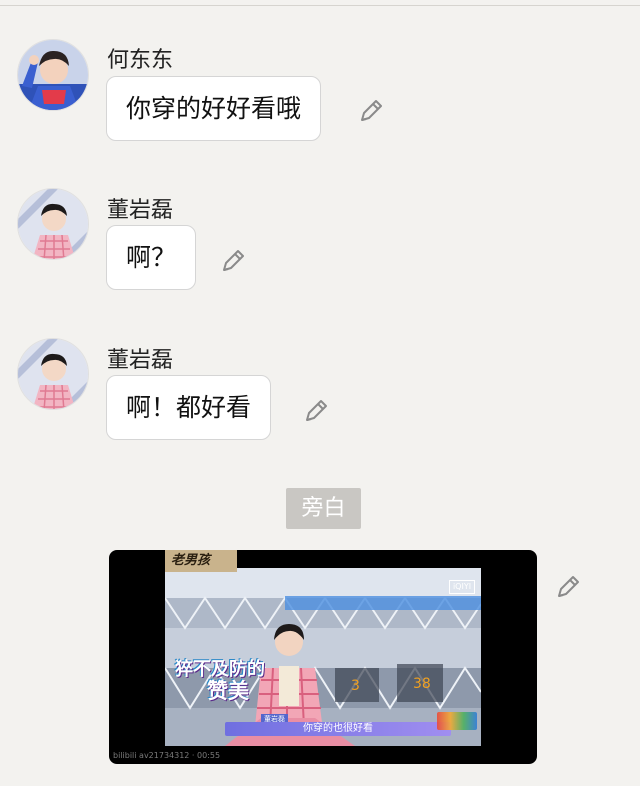  I want to click on show-logo: 老男孩, so click(201, 561).